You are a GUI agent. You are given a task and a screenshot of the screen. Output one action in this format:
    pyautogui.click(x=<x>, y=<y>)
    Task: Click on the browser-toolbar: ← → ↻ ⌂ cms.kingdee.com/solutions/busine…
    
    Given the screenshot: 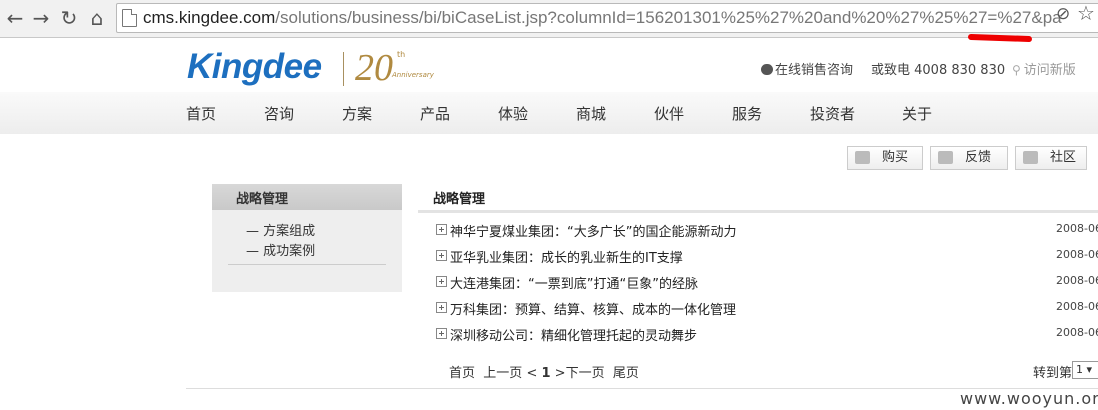 What is the action you would take?
    pyautogui.click(x=549, y=19)
    